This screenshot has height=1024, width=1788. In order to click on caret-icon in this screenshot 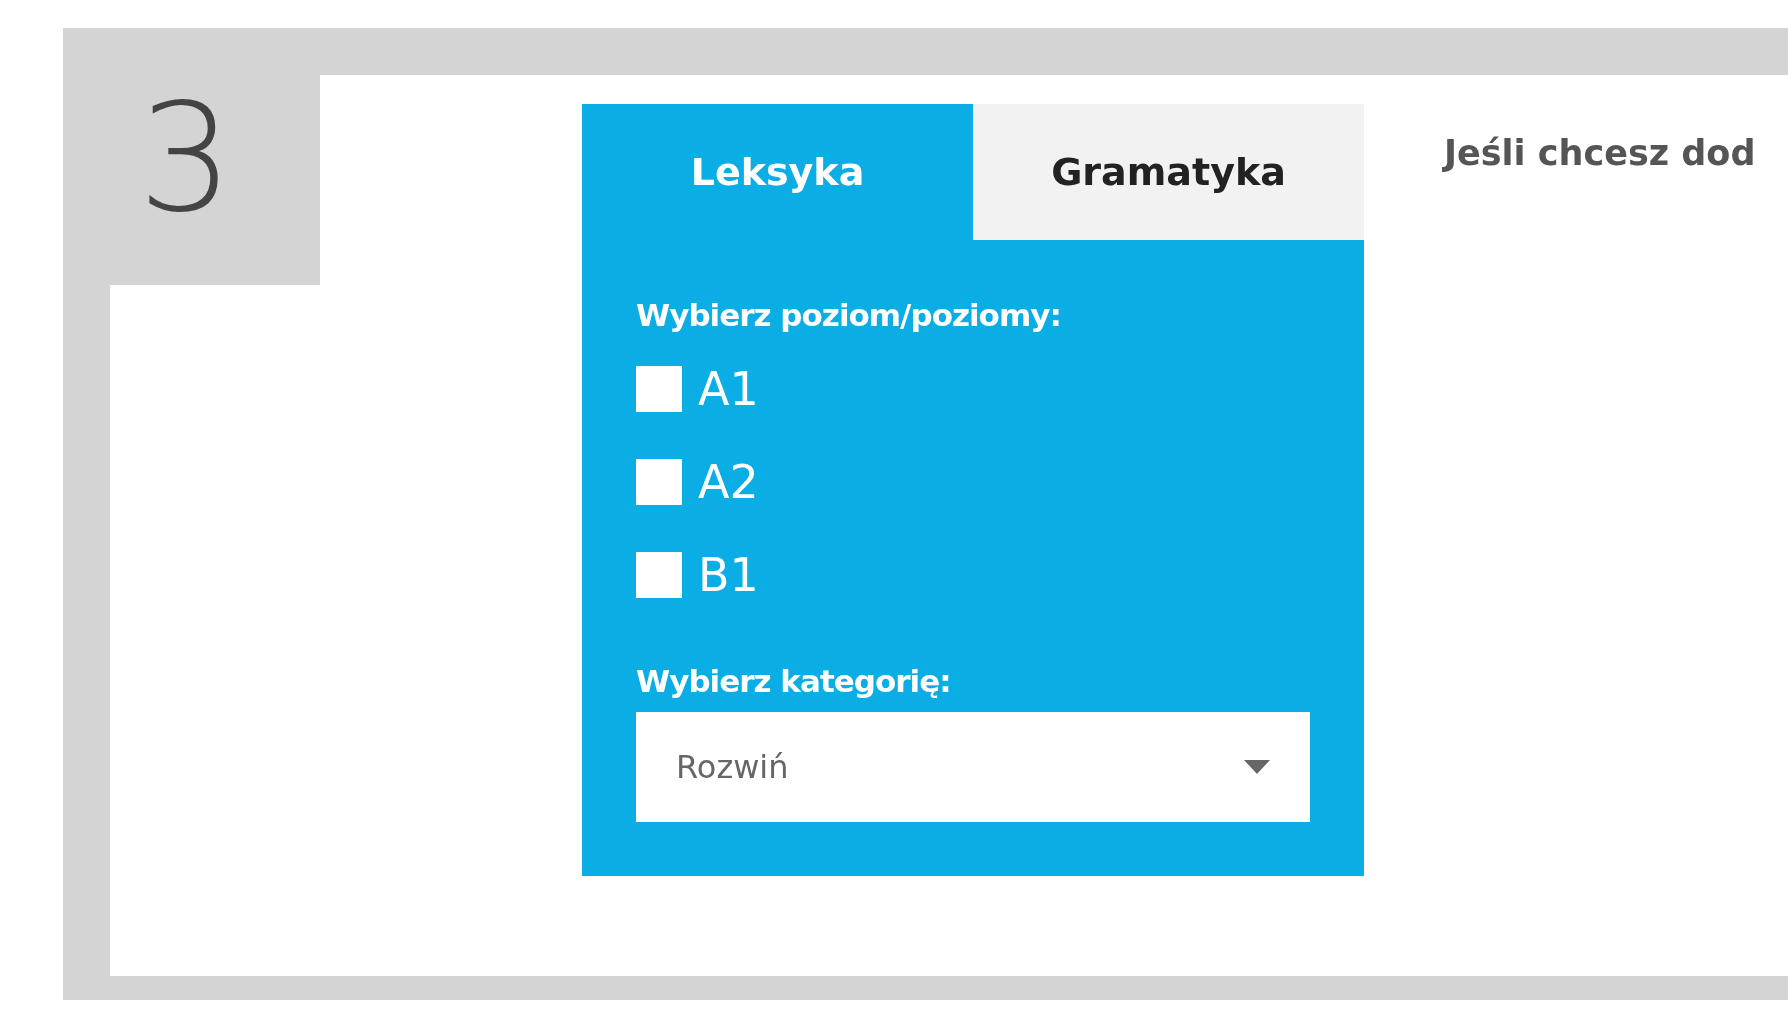, I will do `click(1257, 767)`.